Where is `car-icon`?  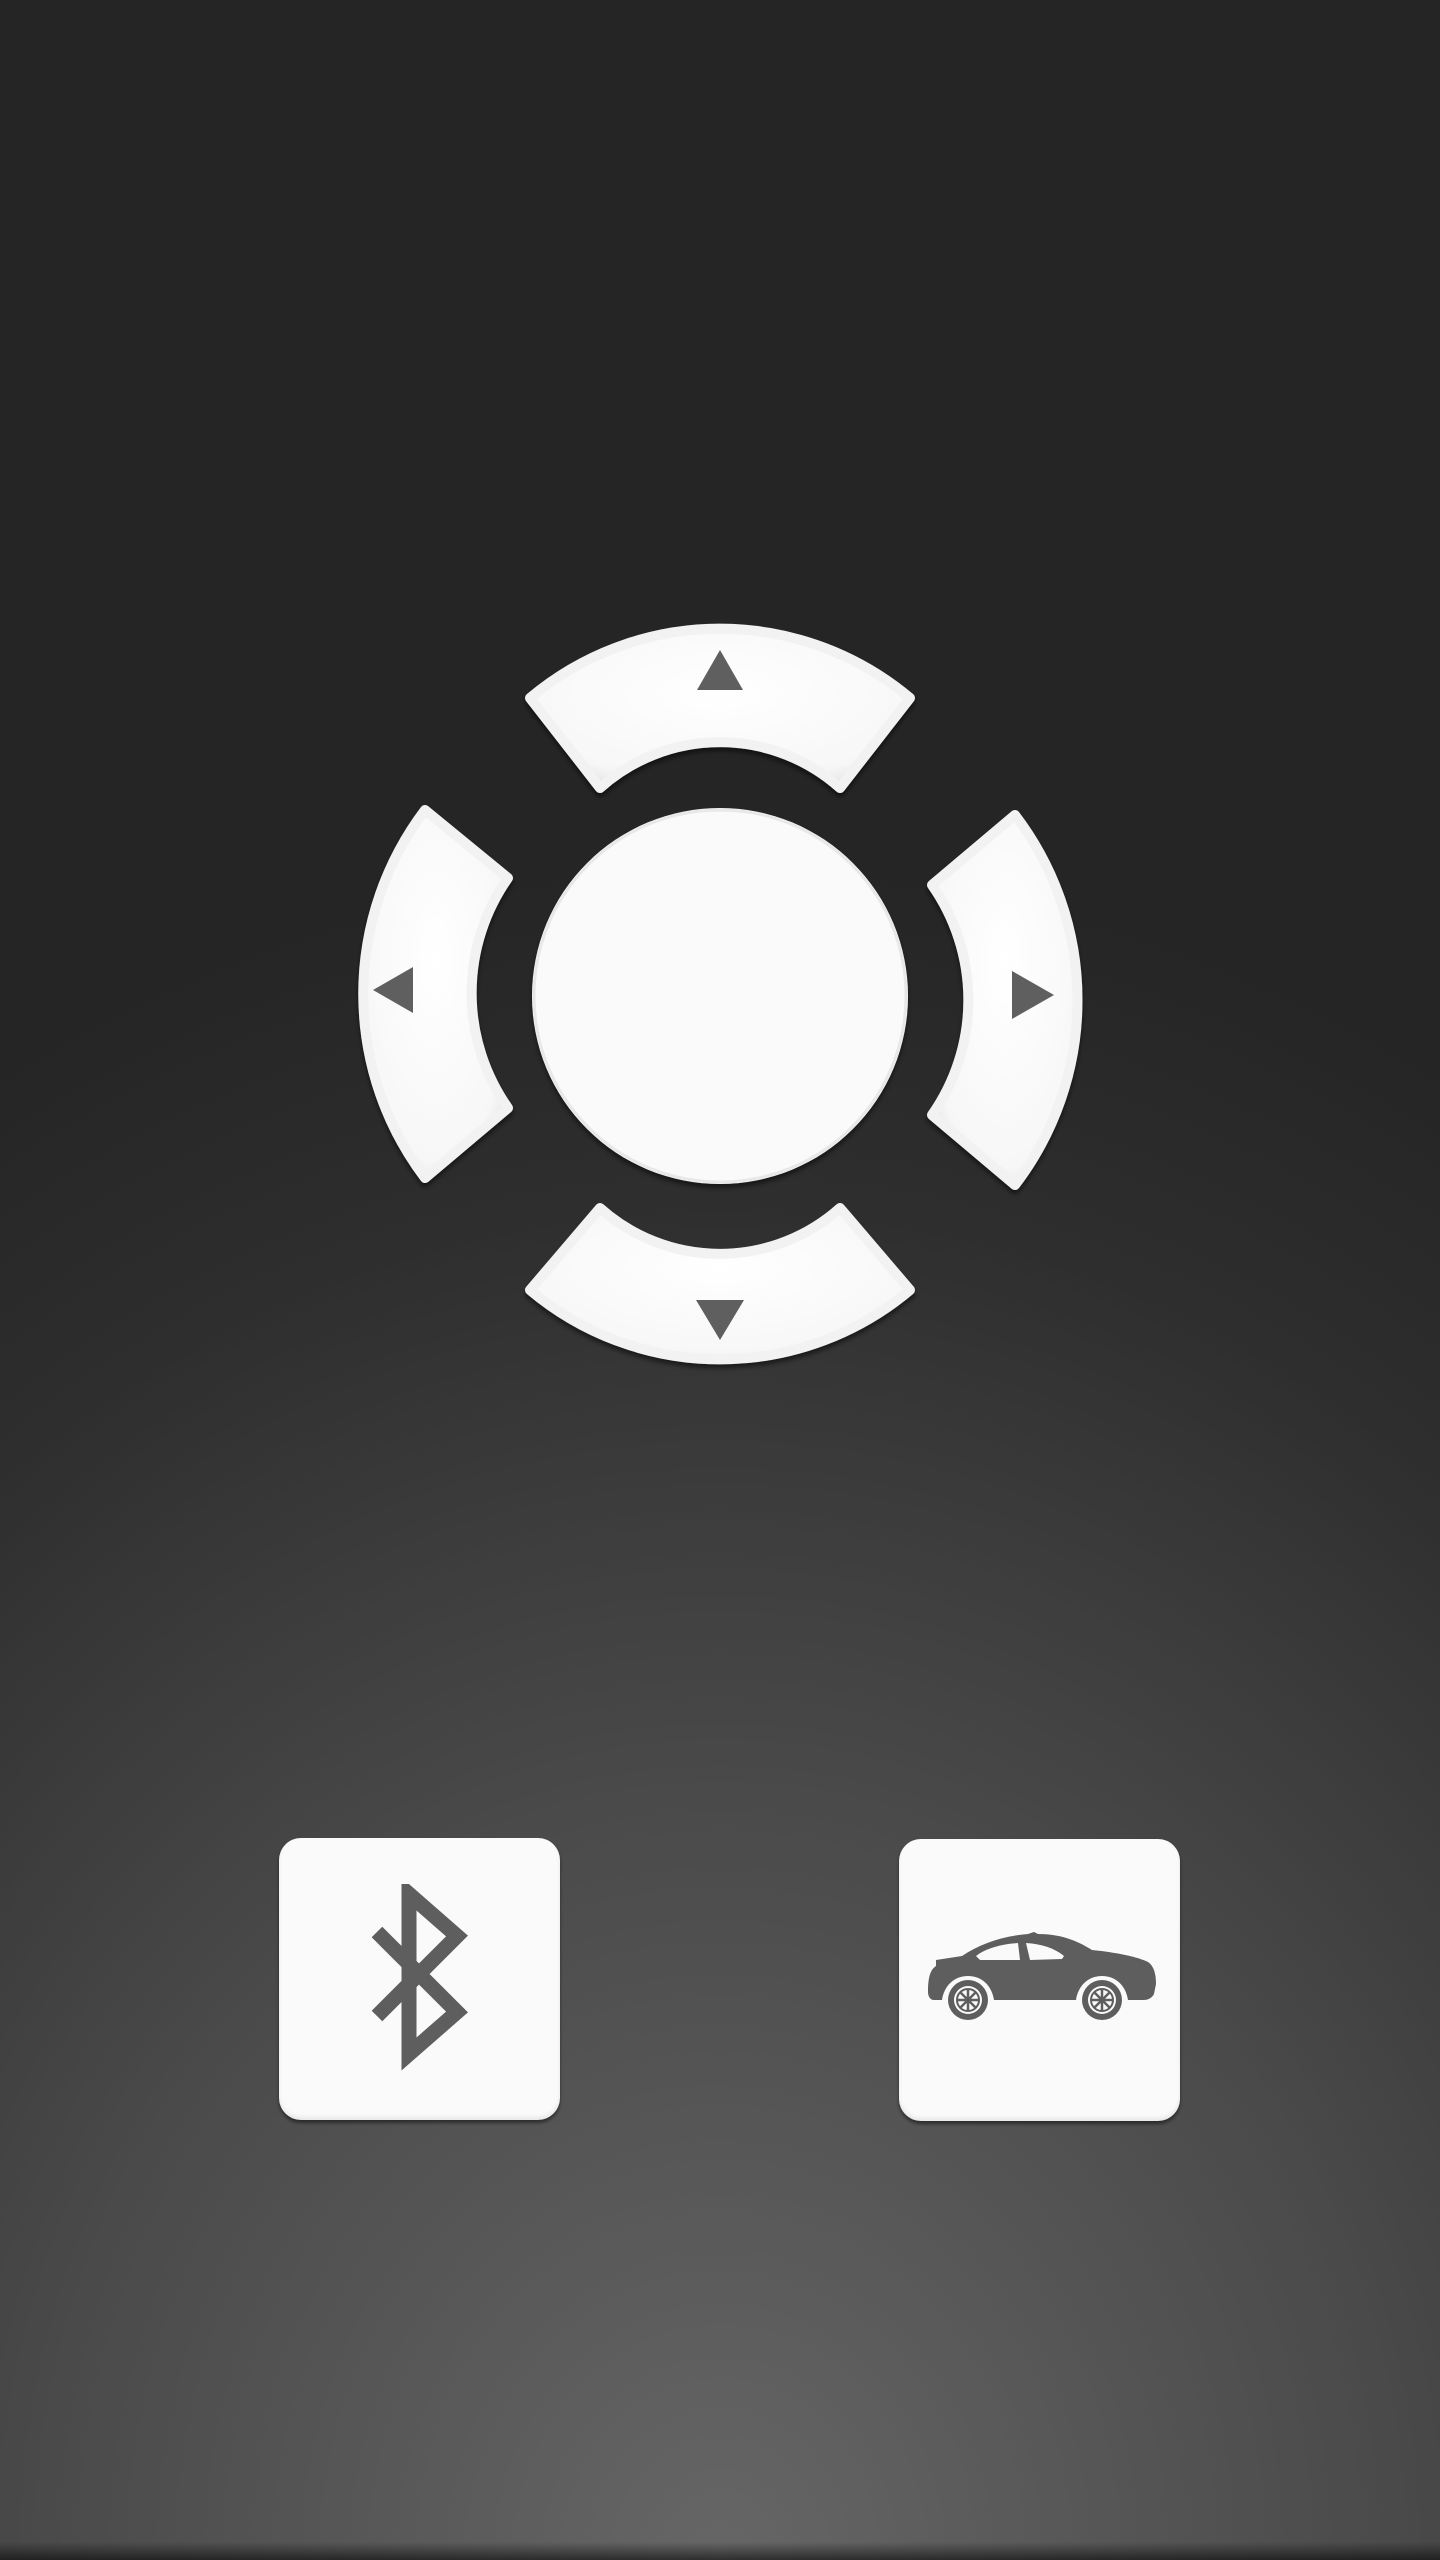
car-icon is located at coordinates (1041, 1976).